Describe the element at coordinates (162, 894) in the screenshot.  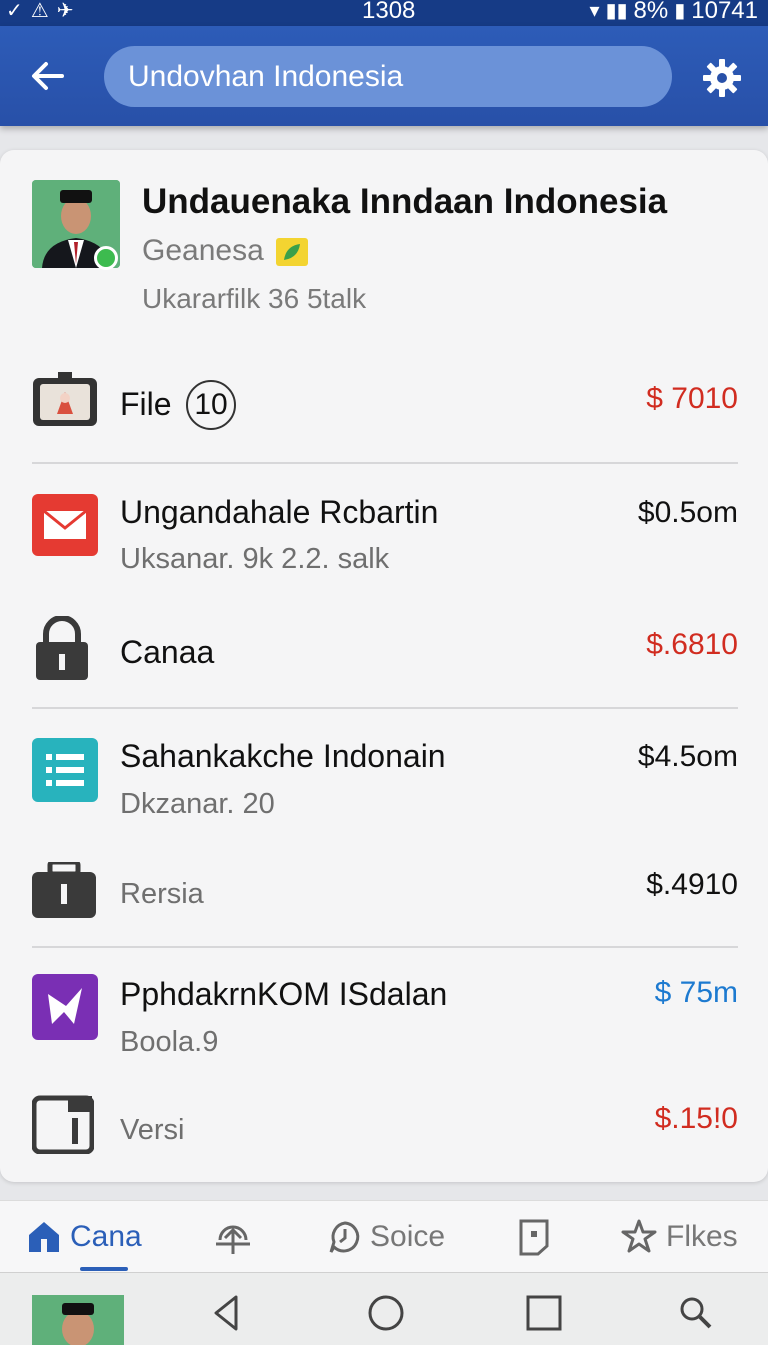
I see `row-subtitle: Rersia` at that location.